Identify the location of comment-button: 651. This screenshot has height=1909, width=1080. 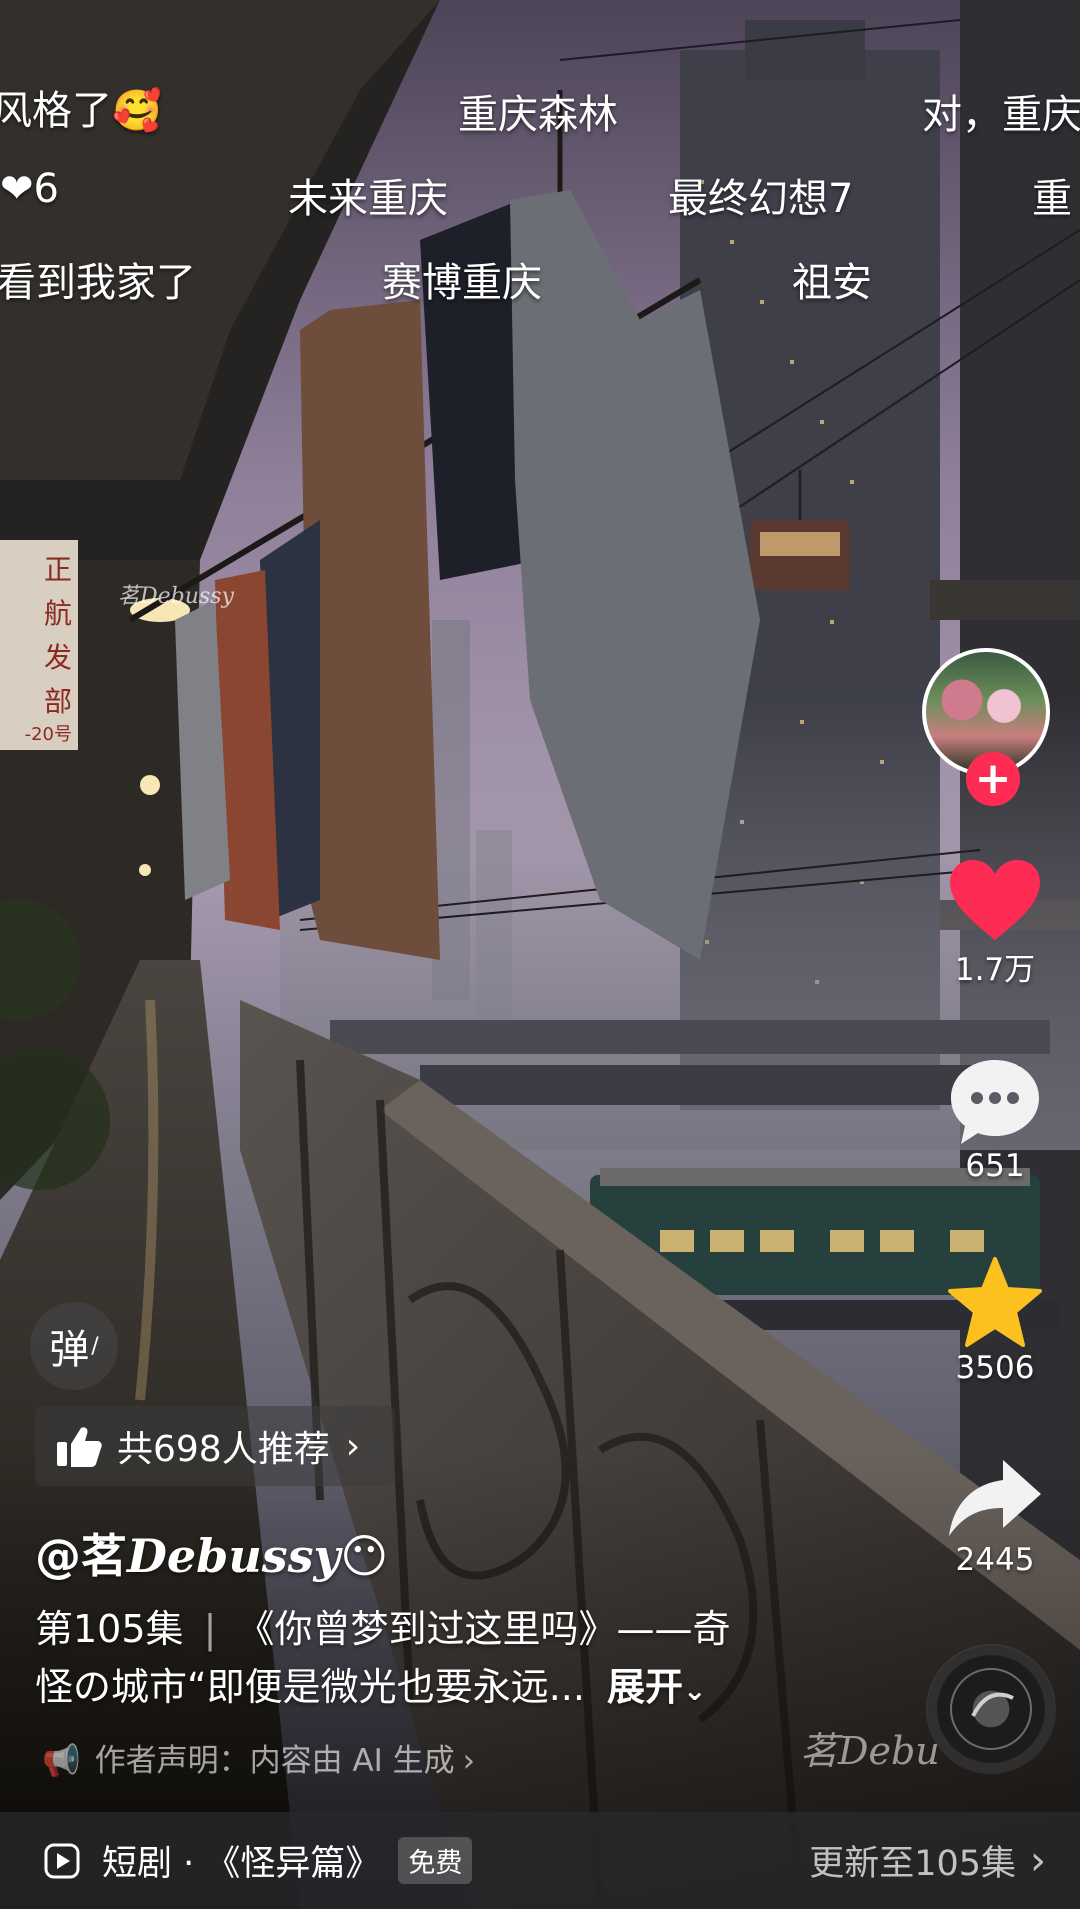
(995, 1120).